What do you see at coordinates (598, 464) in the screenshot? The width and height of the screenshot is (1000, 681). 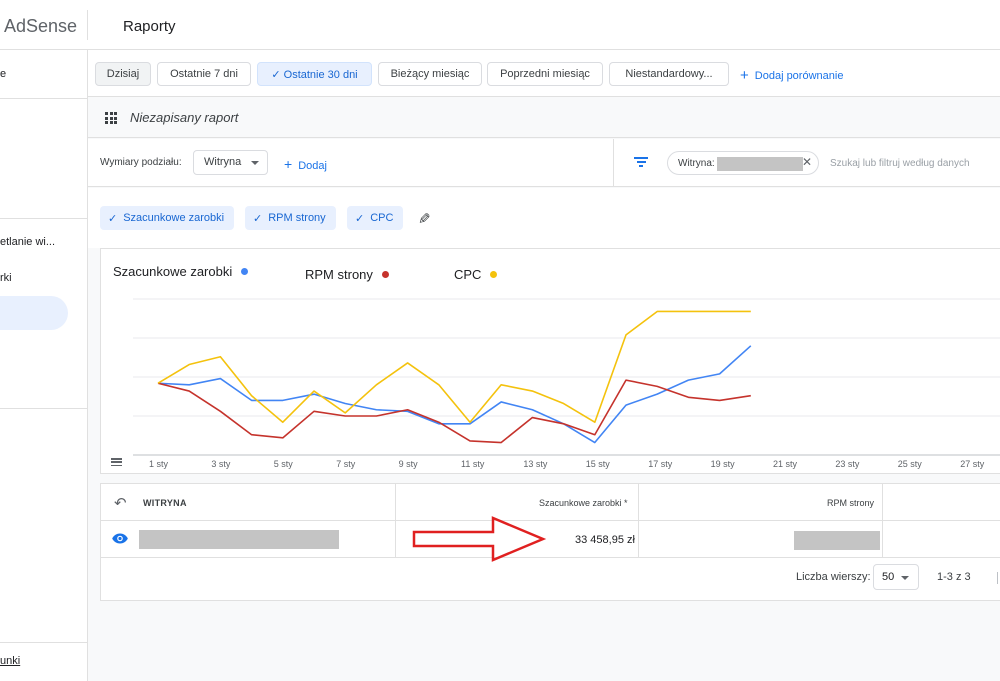 I see `x-tick-label: 15 sty` at bounding box center [598, 464].